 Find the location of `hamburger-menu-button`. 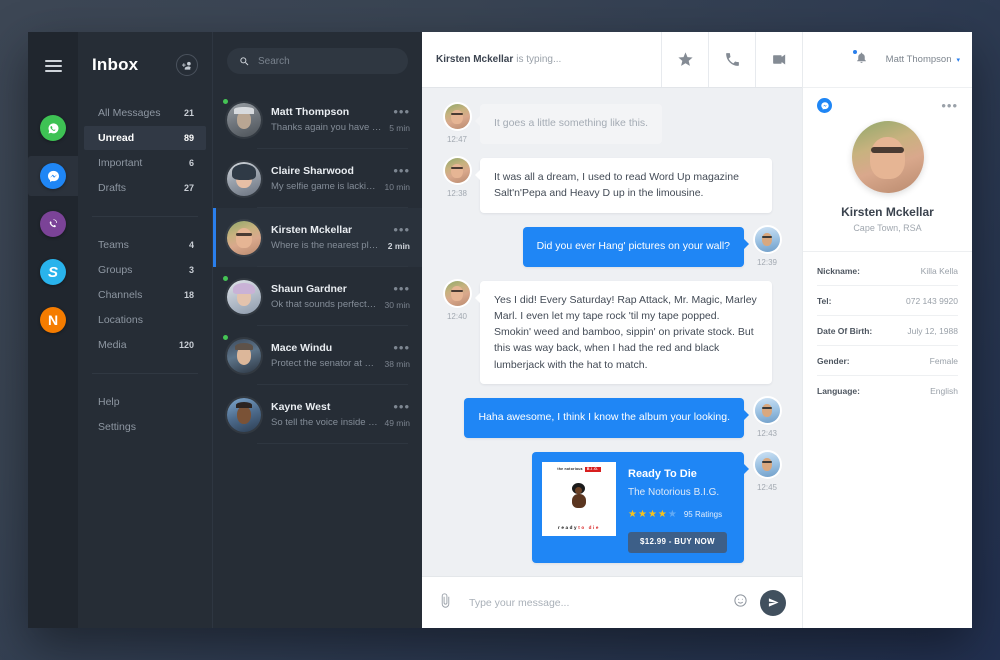

hamburger-menu-button is located at coordinates (53, 66).